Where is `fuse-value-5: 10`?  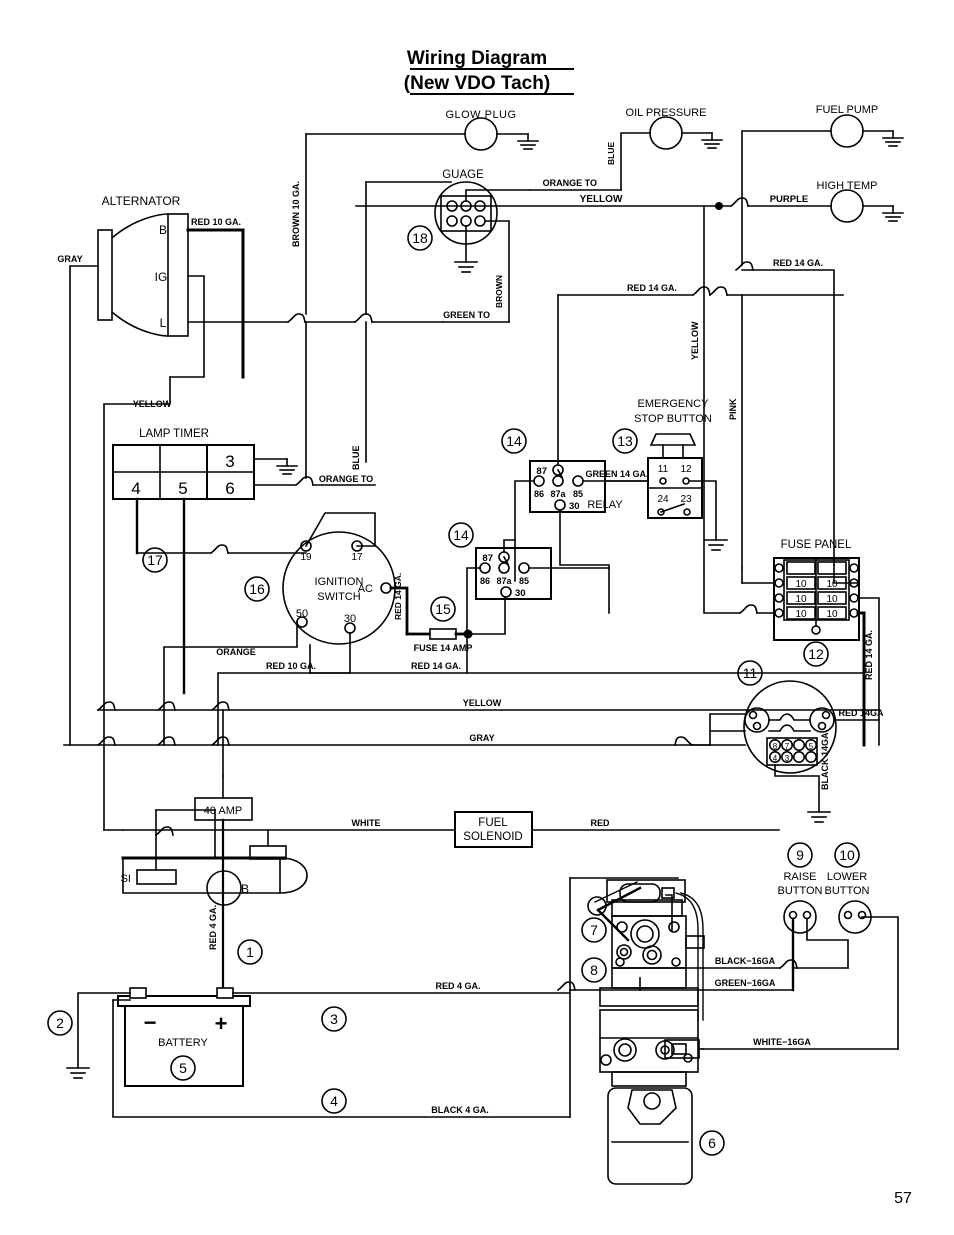 fuse-value-5: 10 is located at coordinates (801, 614).